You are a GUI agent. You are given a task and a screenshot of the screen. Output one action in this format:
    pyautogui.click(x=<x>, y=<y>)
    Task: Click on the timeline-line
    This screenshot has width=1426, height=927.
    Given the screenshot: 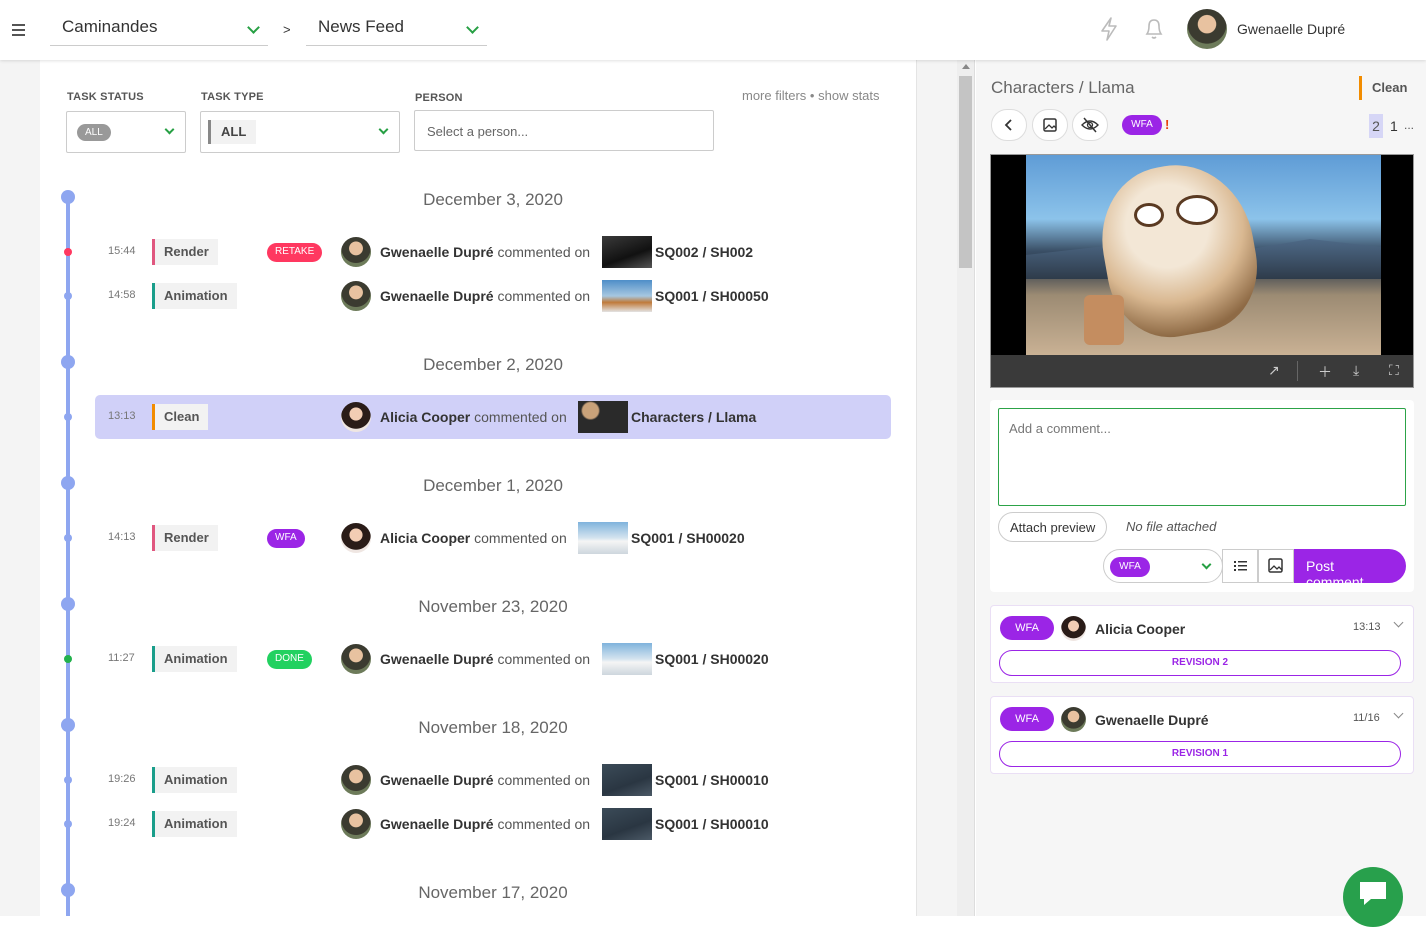 What is the action you would take?
    pyautogui.click(x=68, y=555)
    